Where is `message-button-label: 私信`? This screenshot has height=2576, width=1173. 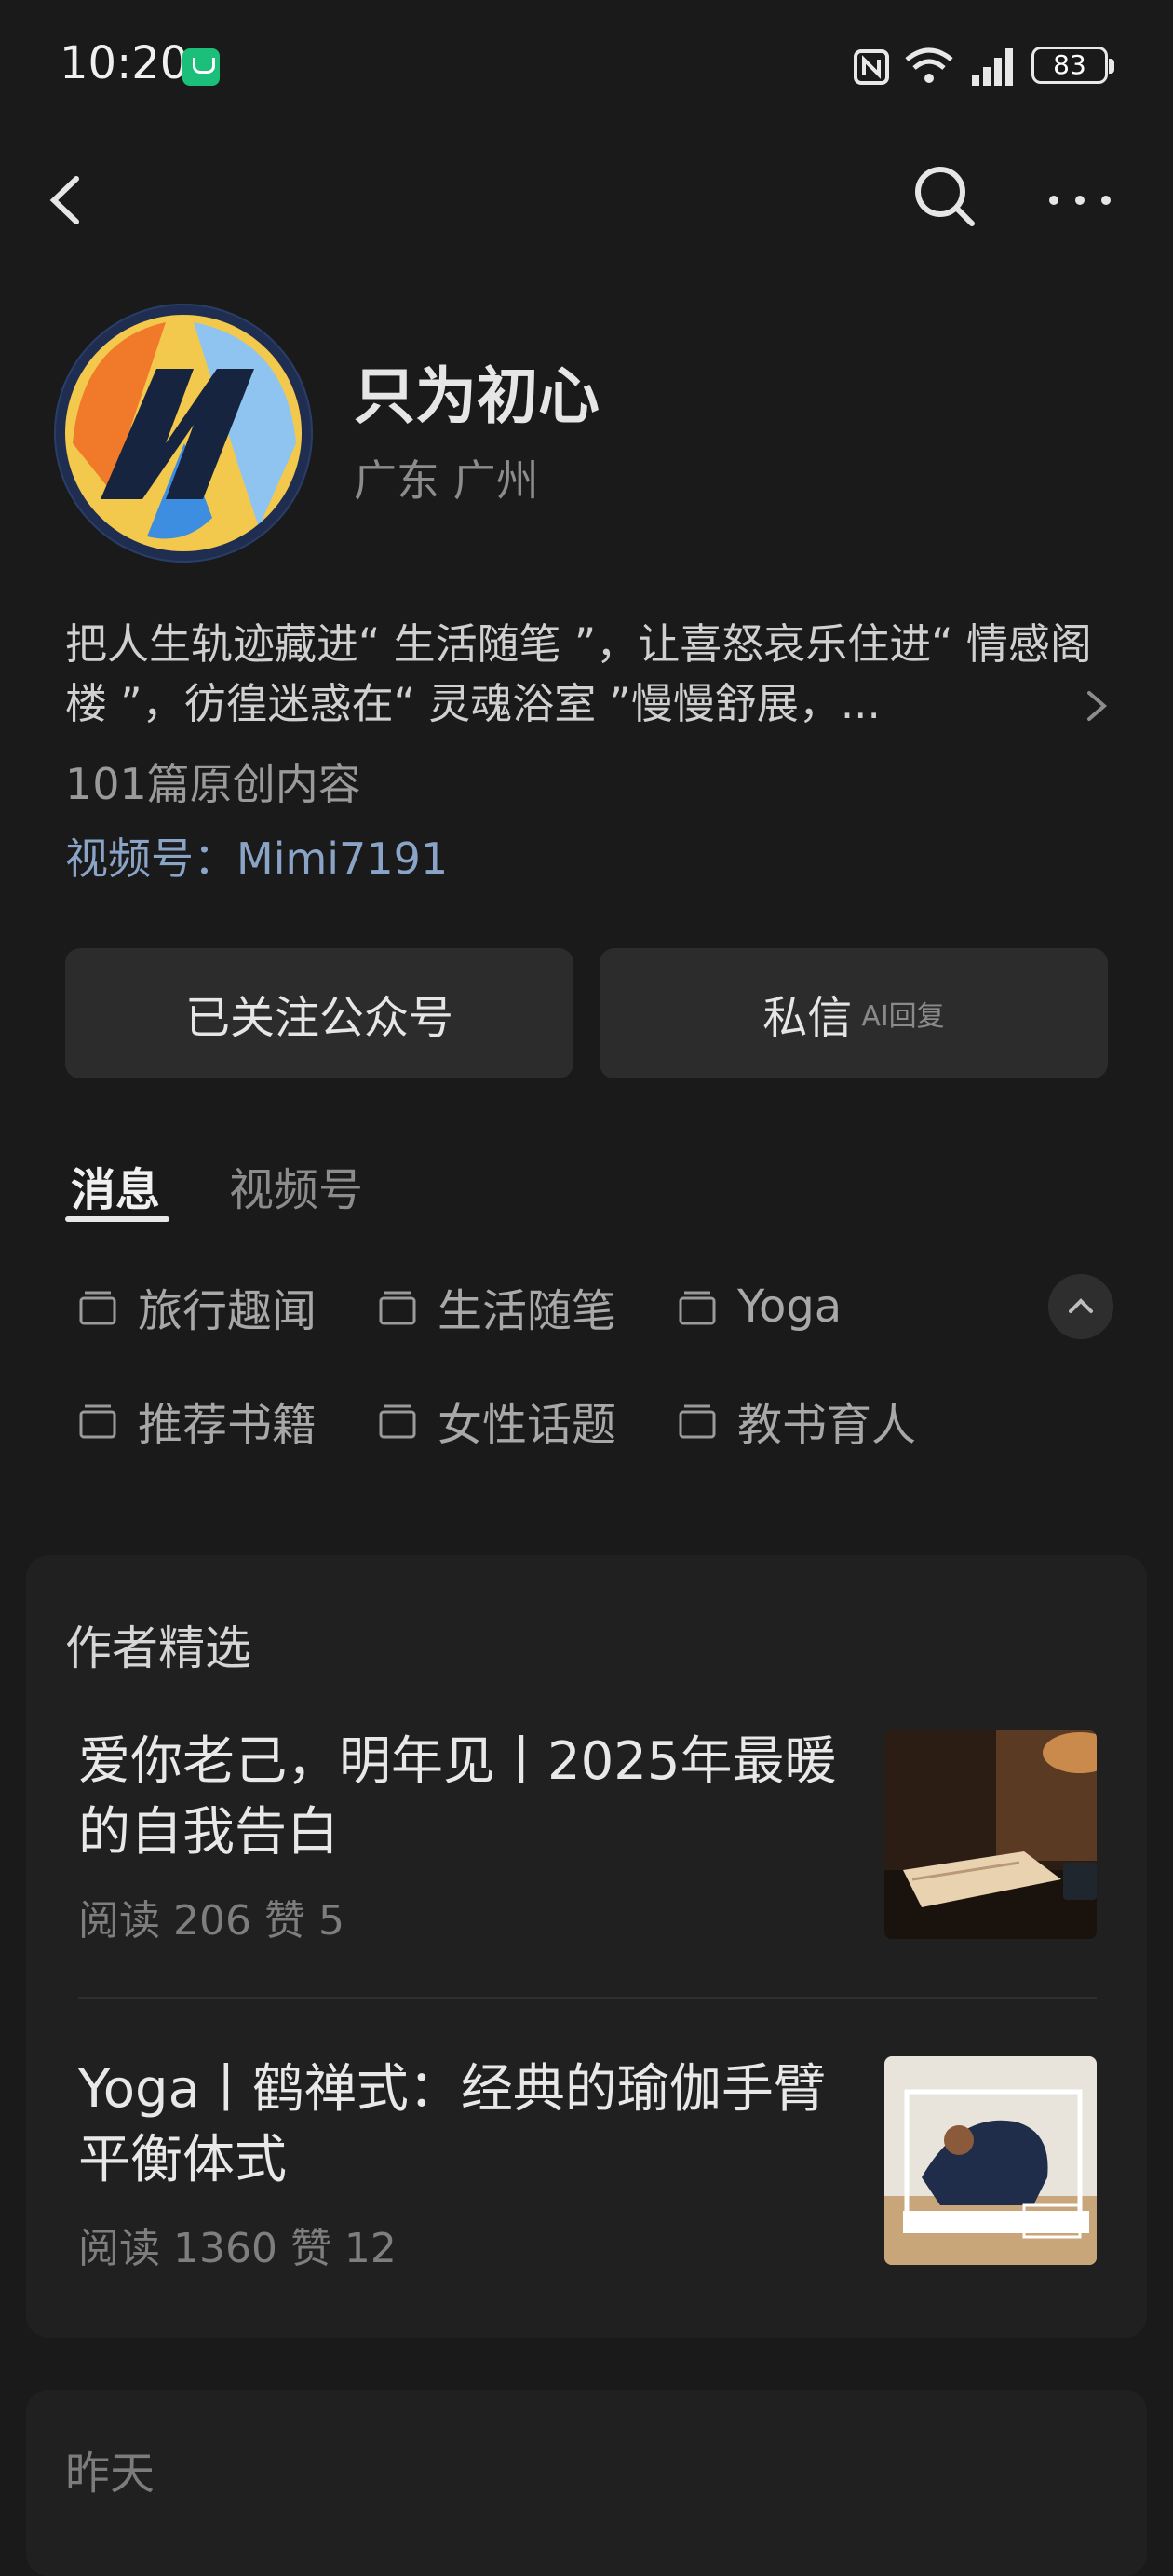 message-button-label: 私信 is located at coordinates (807, 1018).